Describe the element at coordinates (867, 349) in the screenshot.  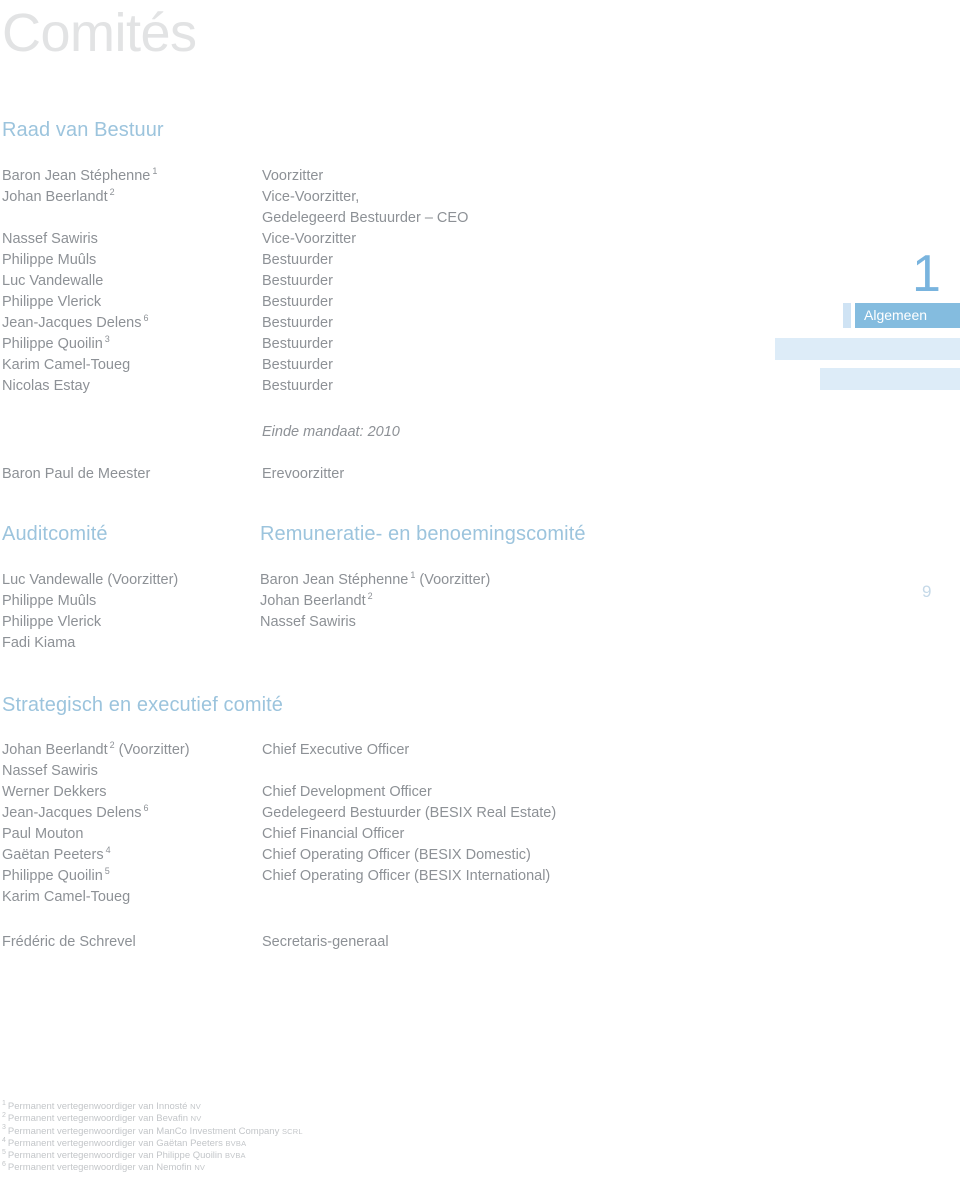
I see `chapter-tab-secondary` at that location.